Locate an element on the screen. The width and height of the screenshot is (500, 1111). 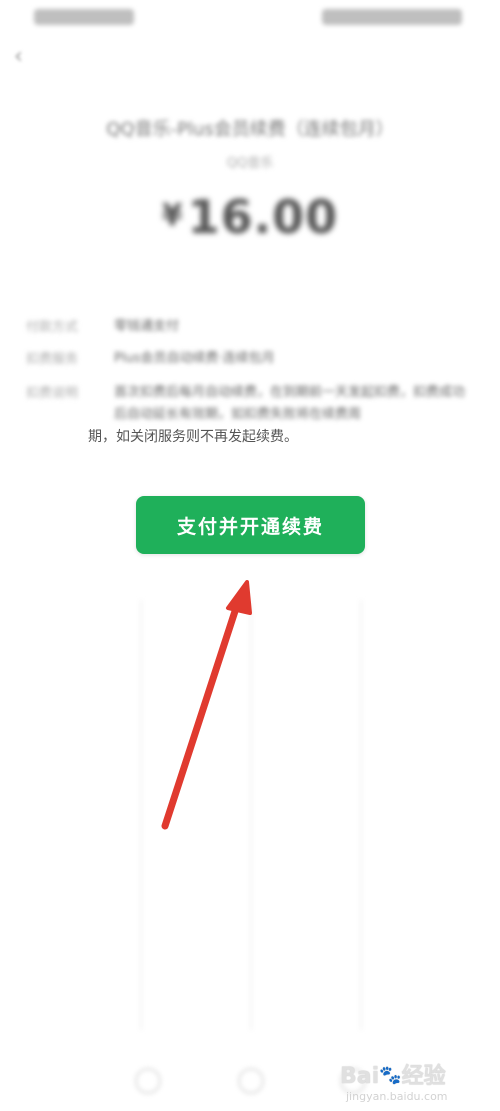
baidu-jingyan-watermark: Bai🐾经验 jingyan.baidu.com is located at coordinates (415, 1082).